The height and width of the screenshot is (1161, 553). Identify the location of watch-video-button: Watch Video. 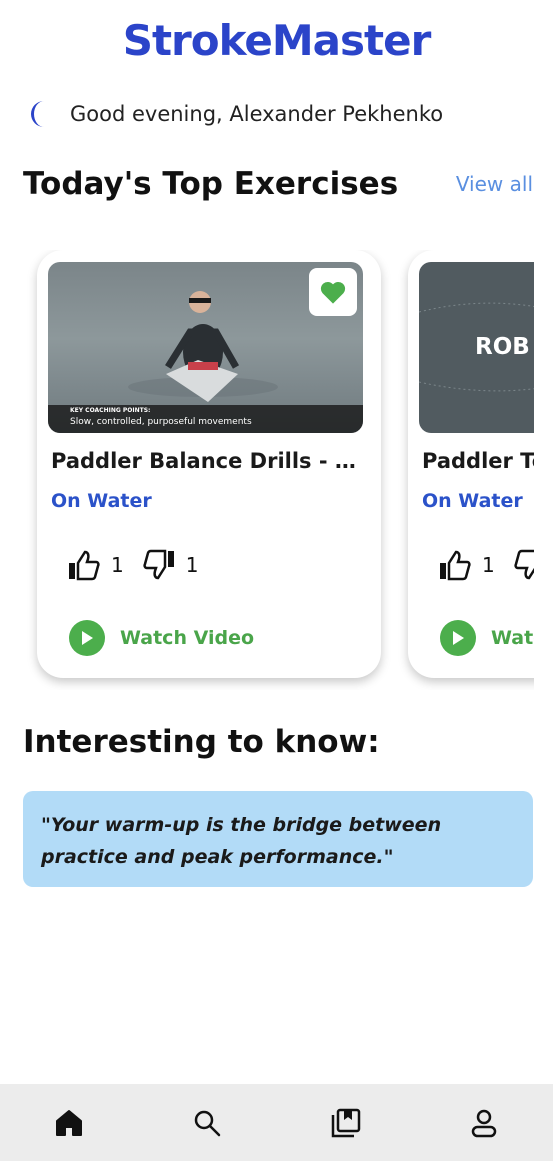
(161, 638).